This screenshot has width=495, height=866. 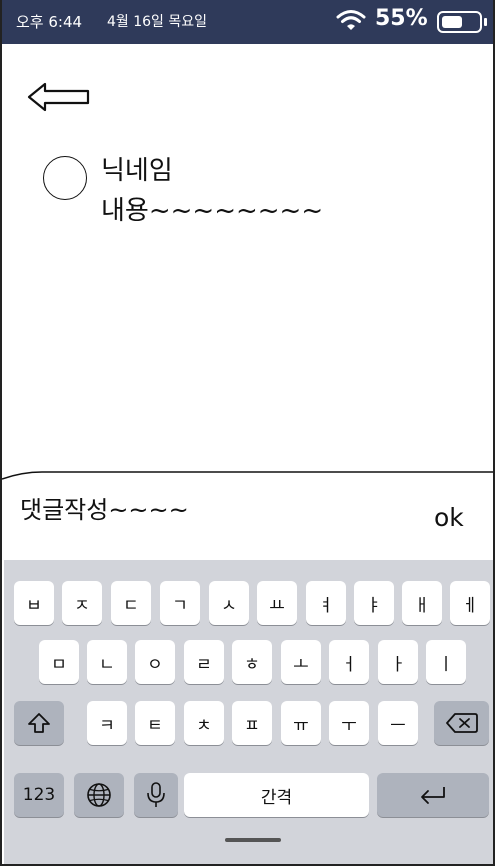 What do you see at coordinates (422, 603) in the screenshot?
I see `key-row1-9: ㅐ` at bounding box center [422, 603].